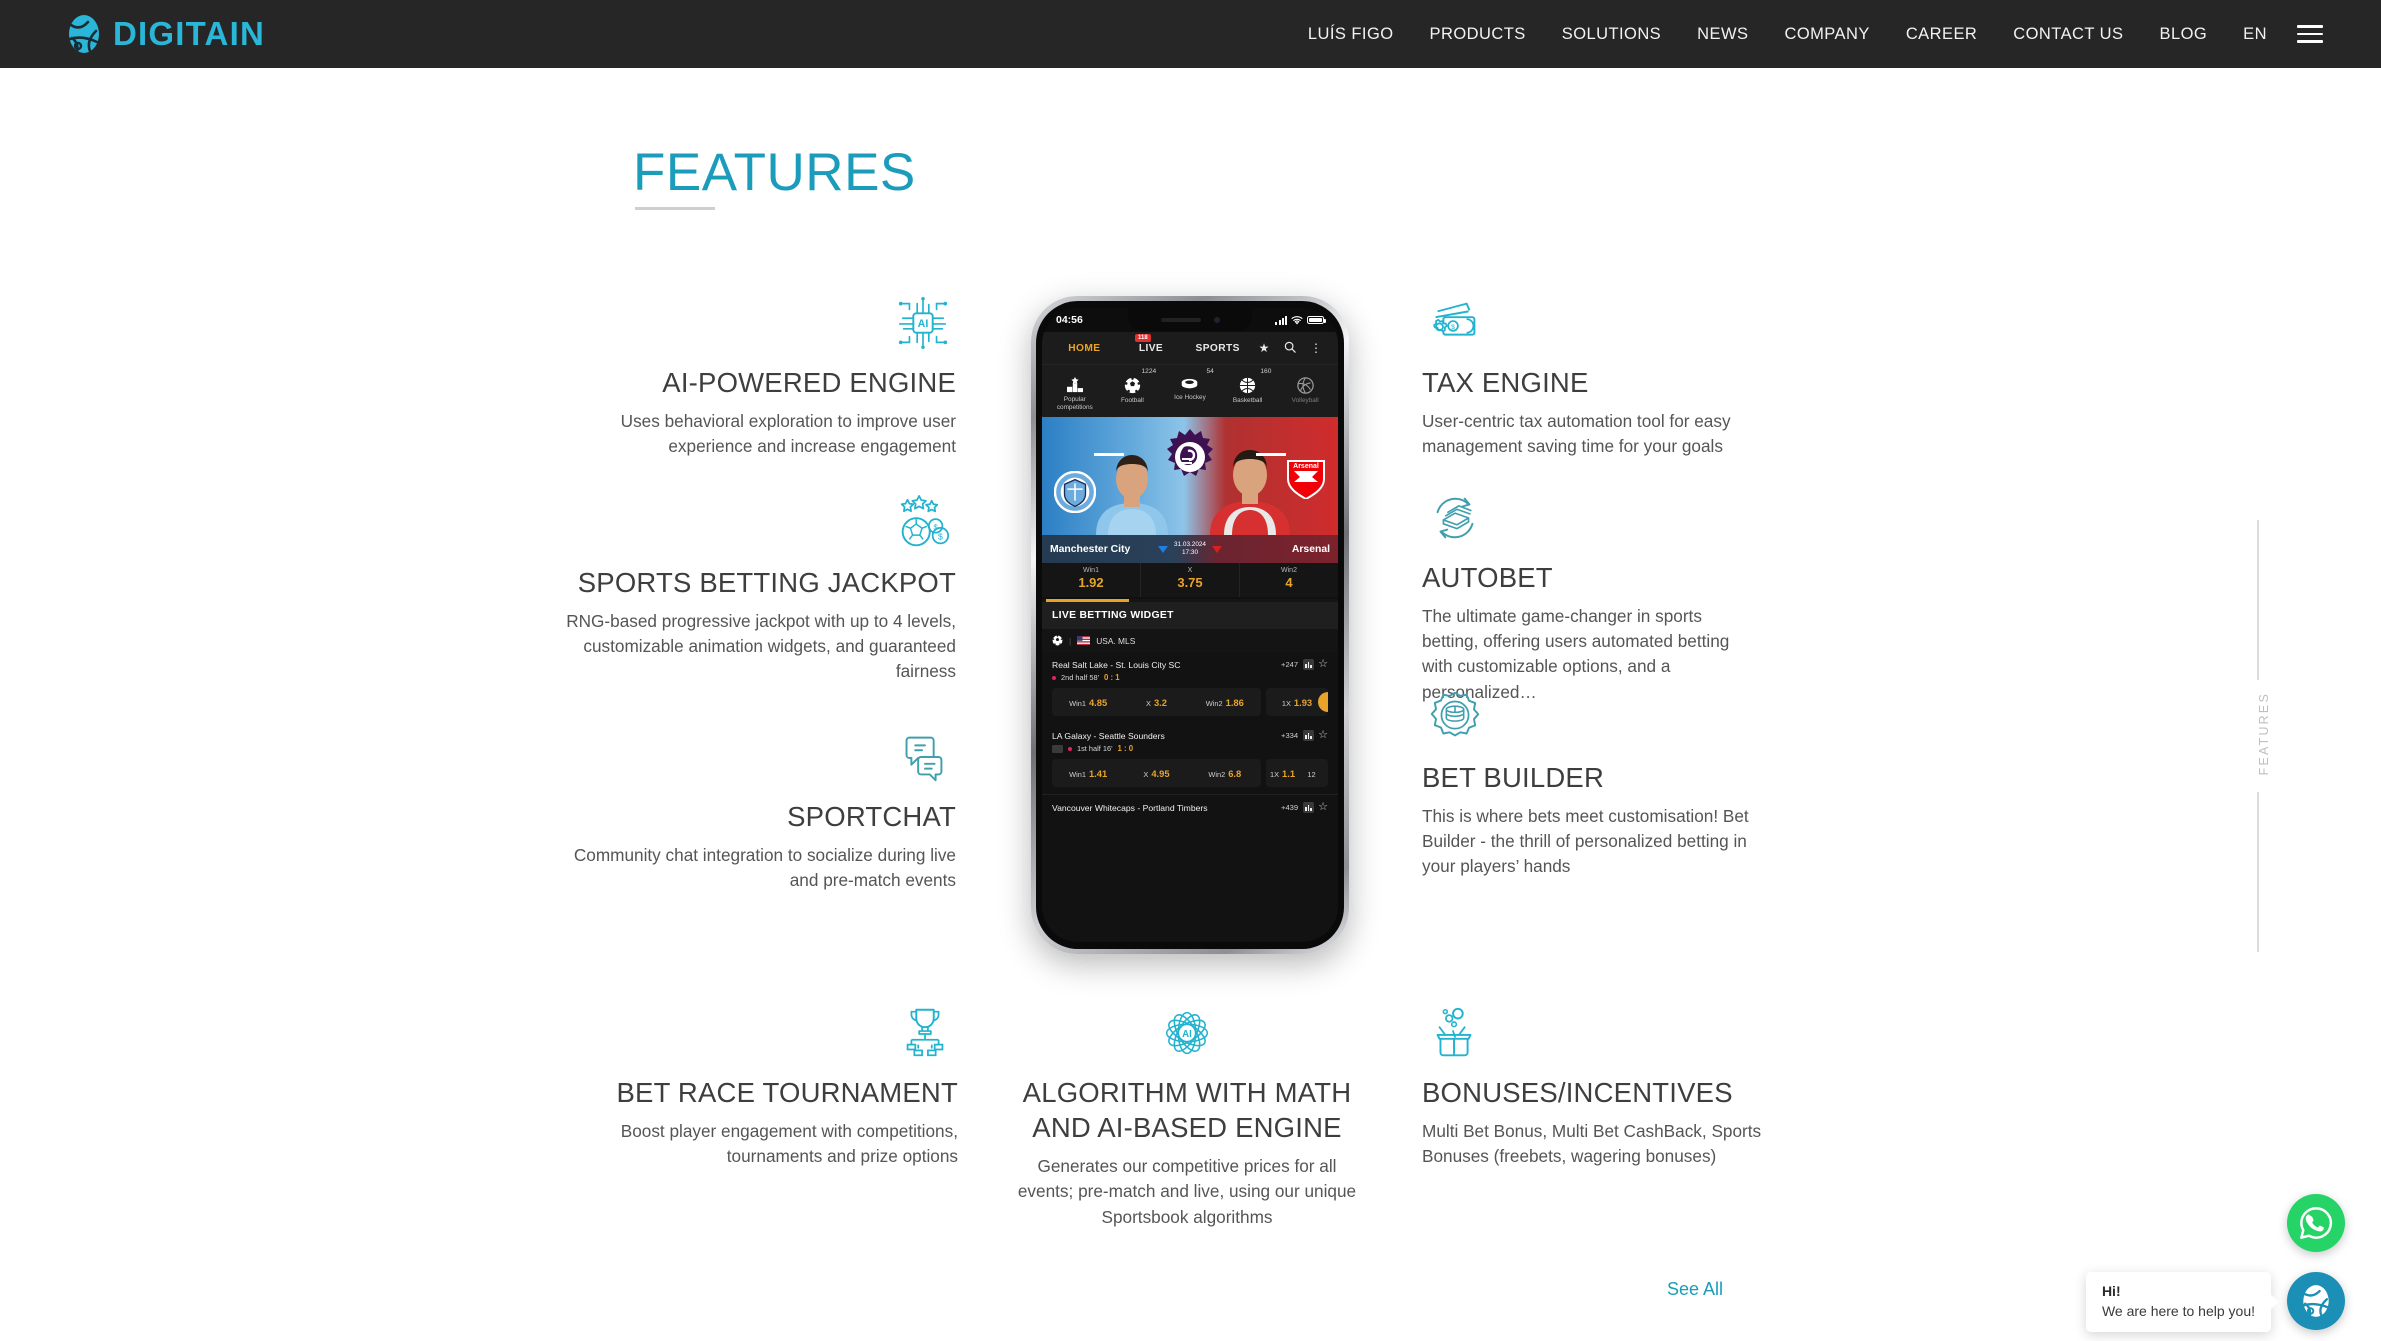 This screenshot has height=1341, width=2381. I want to click on live-betting-widget-title: LIVE BETTING WIDGET, so click(1190, 615).